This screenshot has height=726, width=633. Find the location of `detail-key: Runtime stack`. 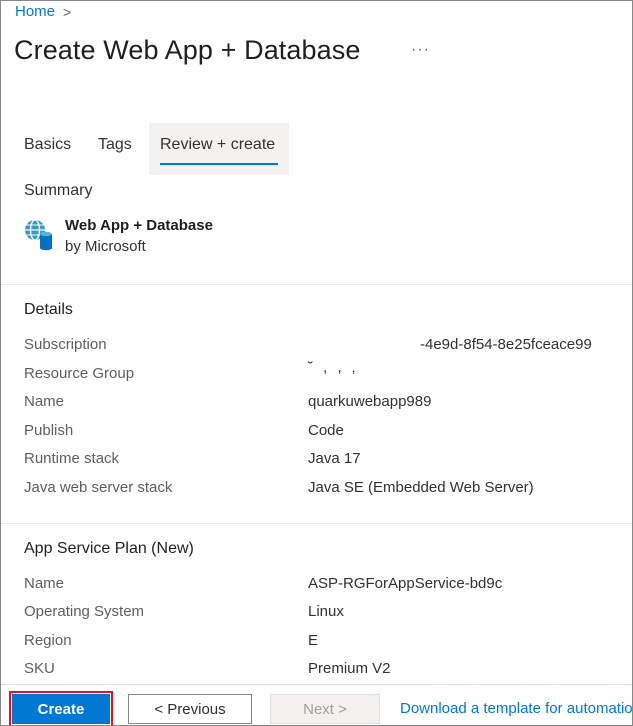

detail-key: Runtime stack is located at coordinates (72, 458).